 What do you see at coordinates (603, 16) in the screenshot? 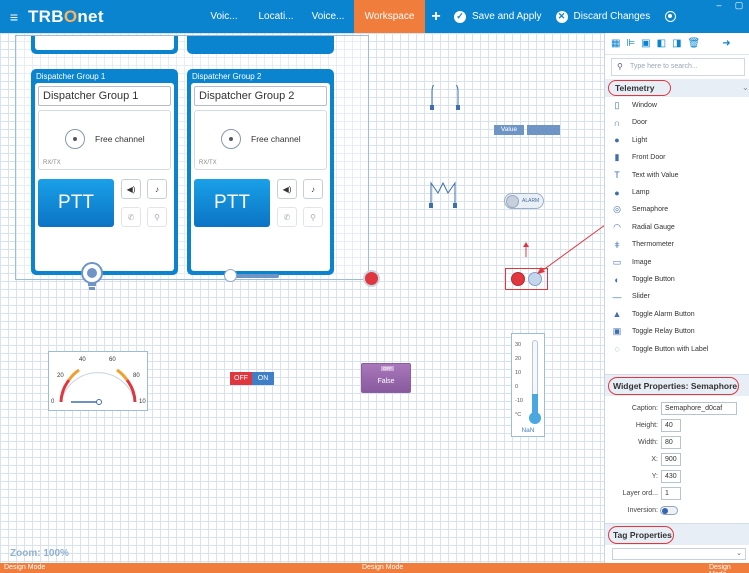
I see `discard-changes-button: ✕ Discard Changes` at bounding box center [603, 16].